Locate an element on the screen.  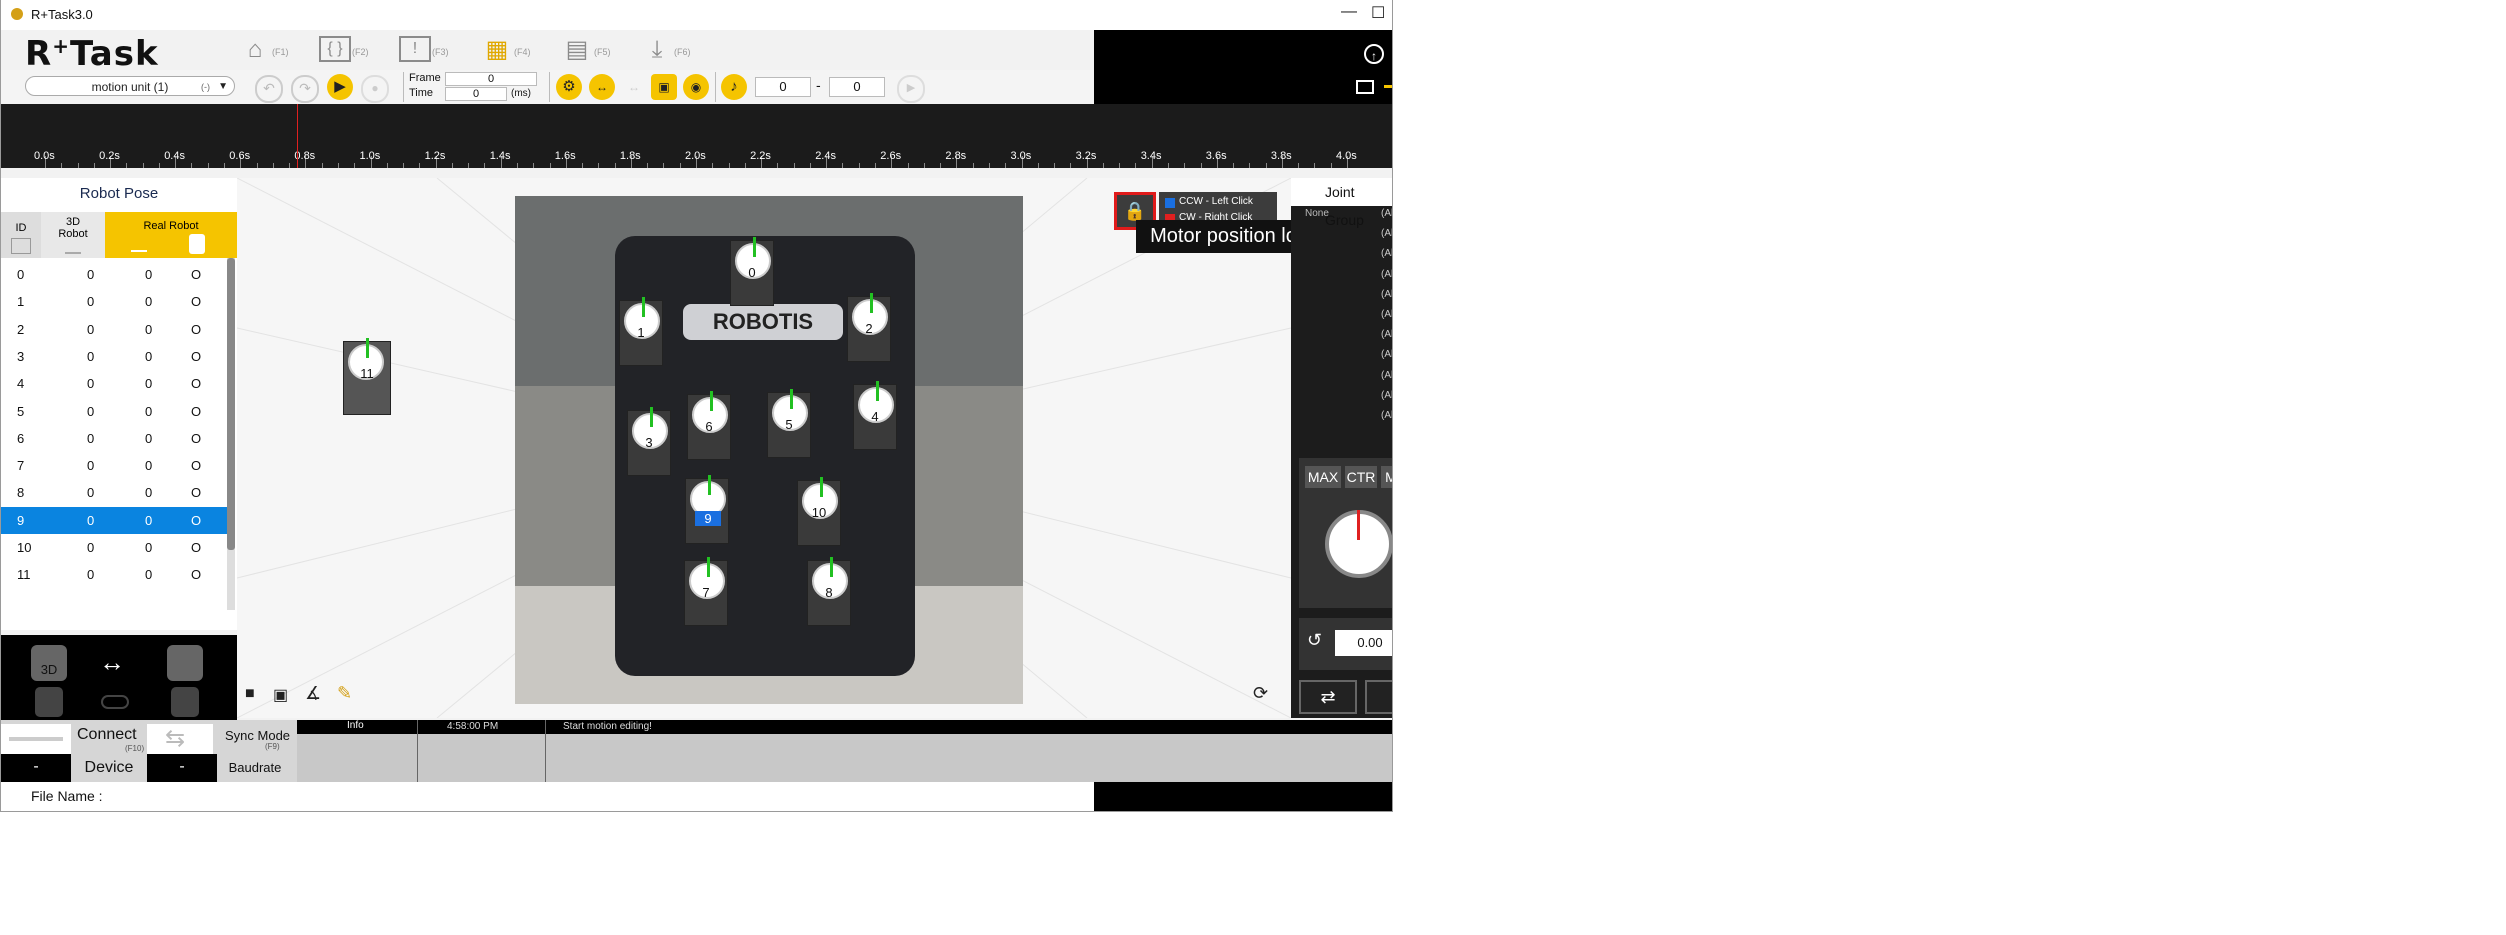
floating-motor: 11 is located at coordinates (367, 376).